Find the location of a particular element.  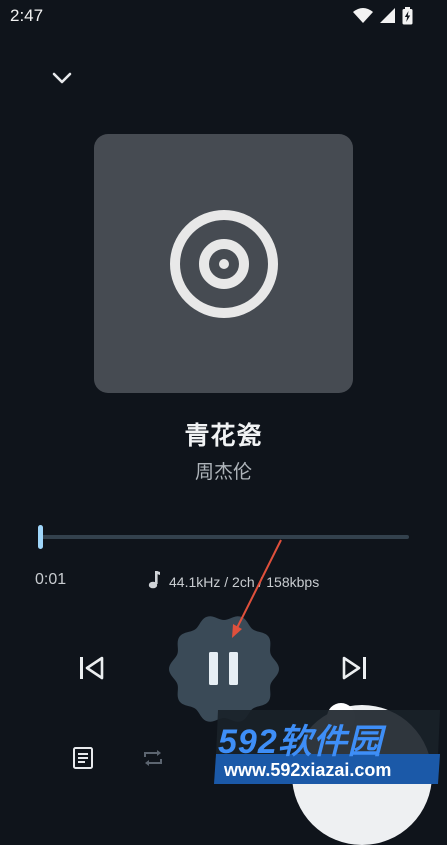

seek-bar is located at coordinates (223, 537).